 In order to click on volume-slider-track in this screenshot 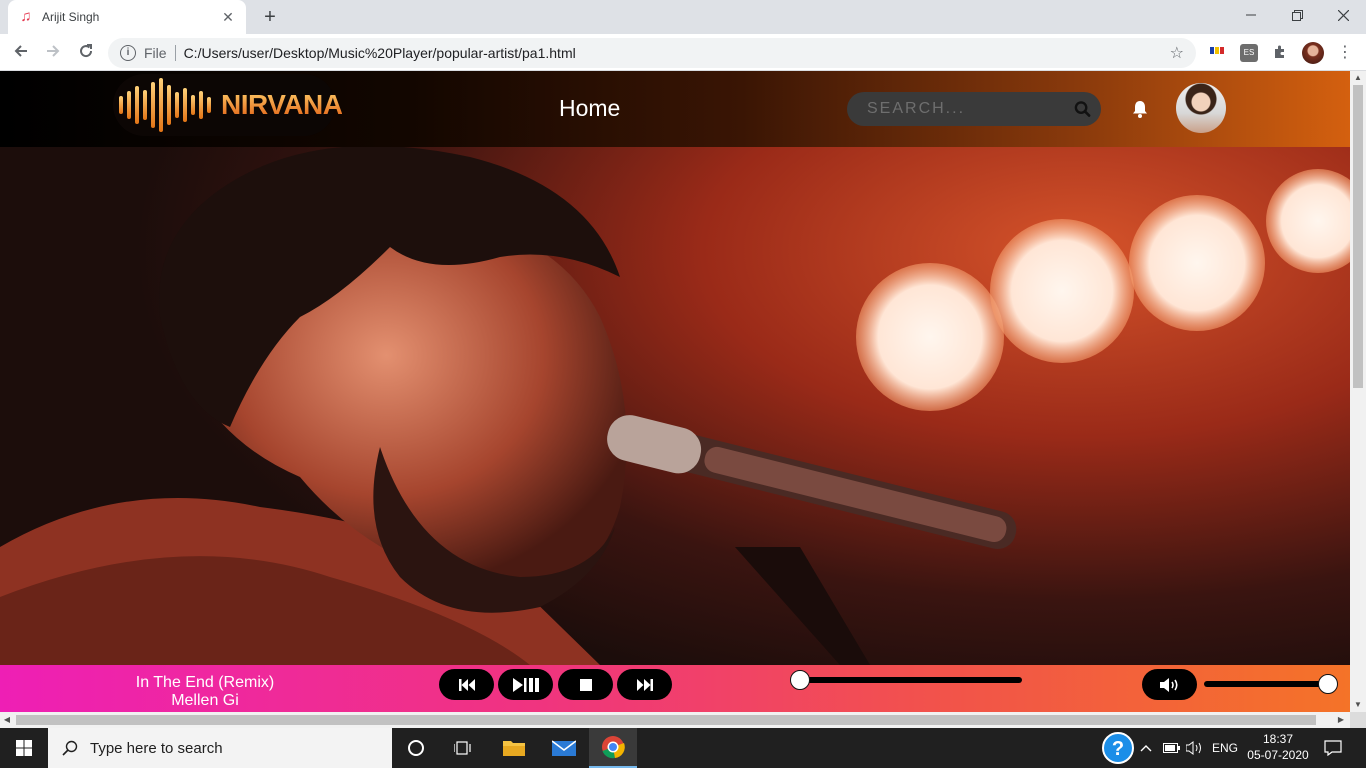, I will do `click(1266, 684)`.